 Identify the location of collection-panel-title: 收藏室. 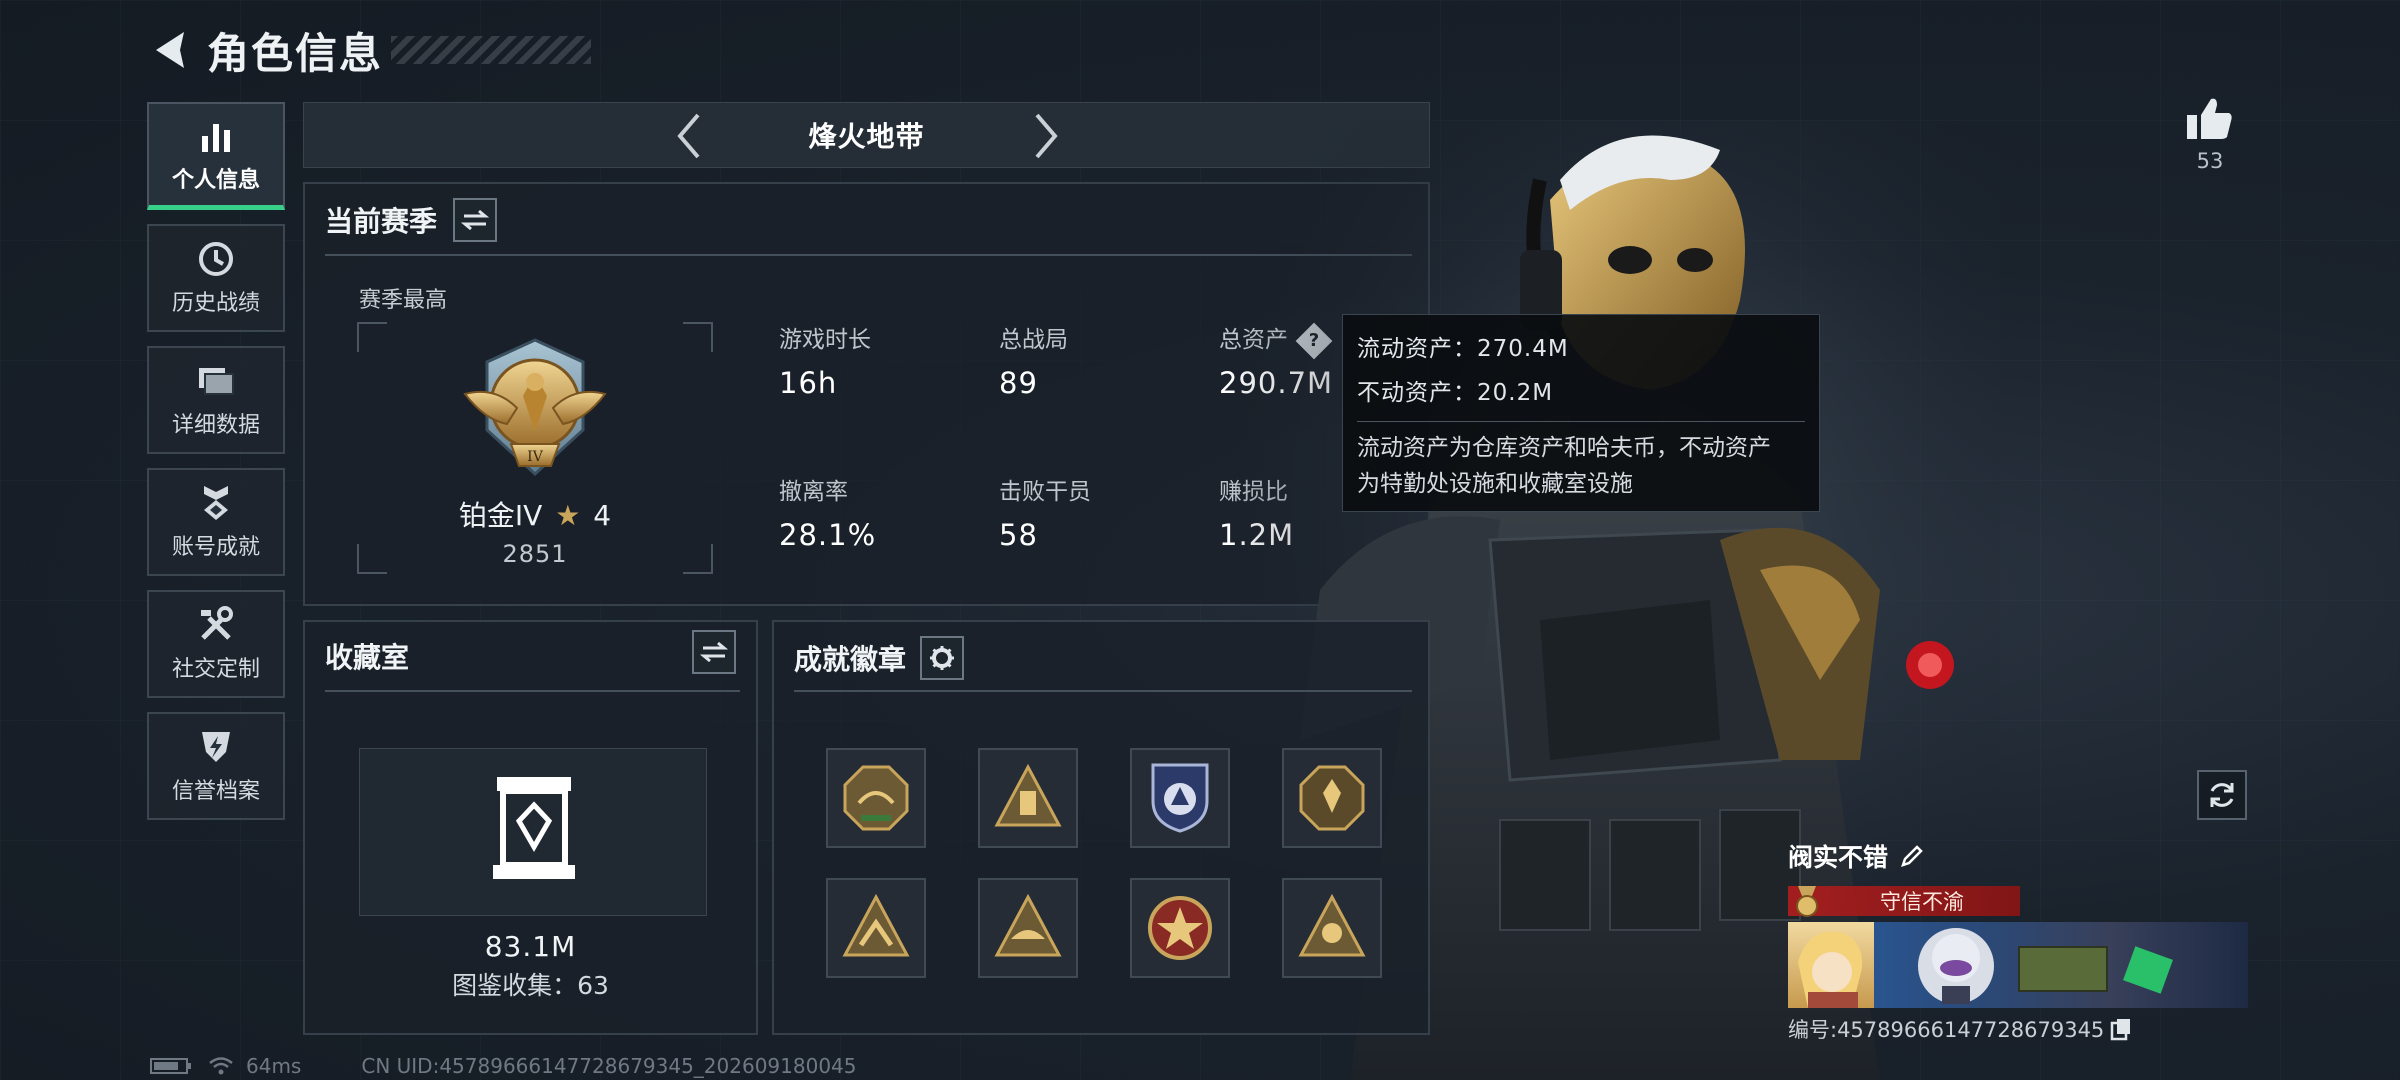
(367, 657).